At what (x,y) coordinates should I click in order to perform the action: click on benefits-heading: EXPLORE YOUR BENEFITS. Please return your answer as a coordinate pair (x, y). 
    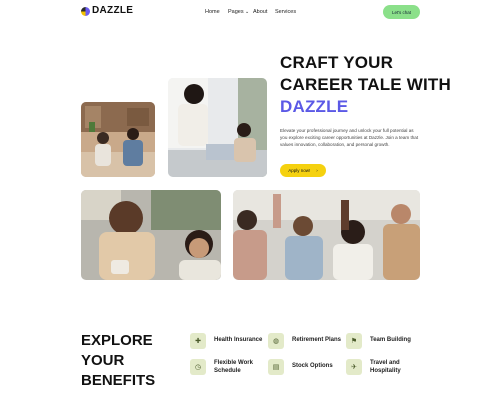
    Looking at the image, I should click on (131, 361).